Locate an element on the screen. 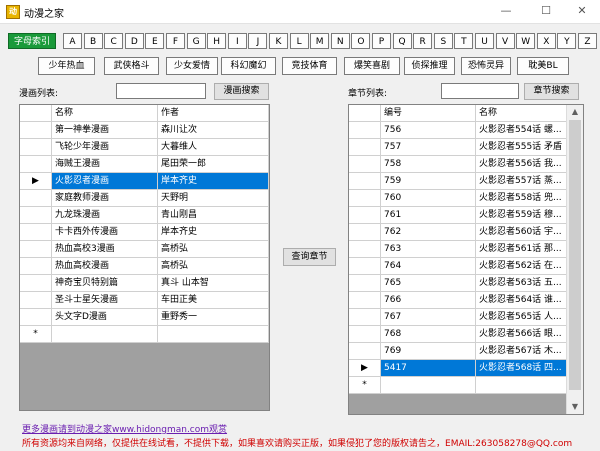  letter-button-c: C is located at coordinates (114, 41).